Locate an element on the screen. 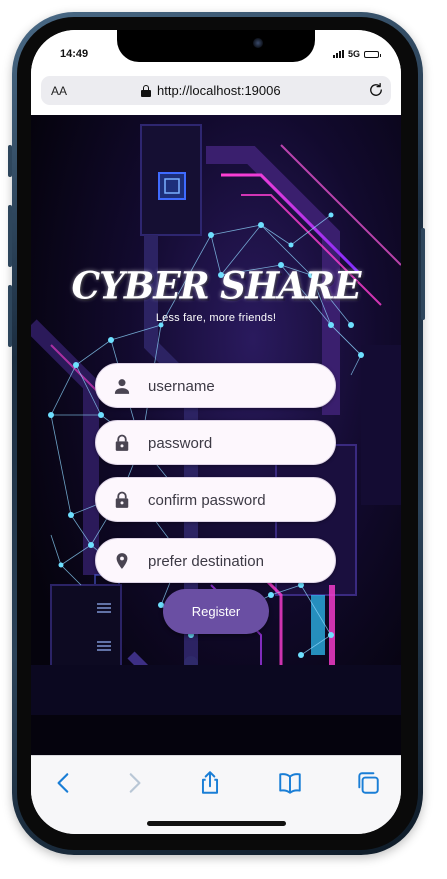 The width and height of the screenshot is (447, 879). share-icon is located at coordinates (210, 783).